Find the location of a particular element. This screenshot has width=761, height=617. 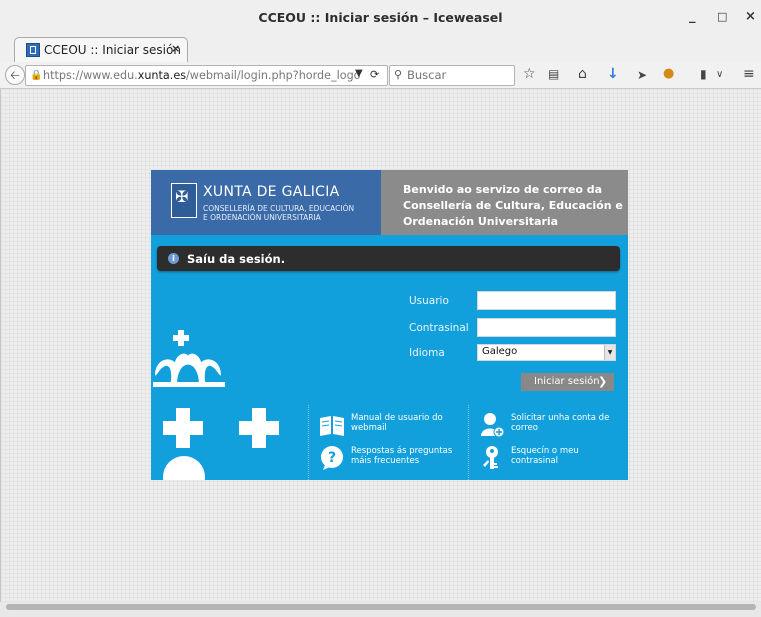

org-subtitle-line1: CONSELLERÍA DE CULTURA, EDUCACIÓN is located at coordinates (279, 208).